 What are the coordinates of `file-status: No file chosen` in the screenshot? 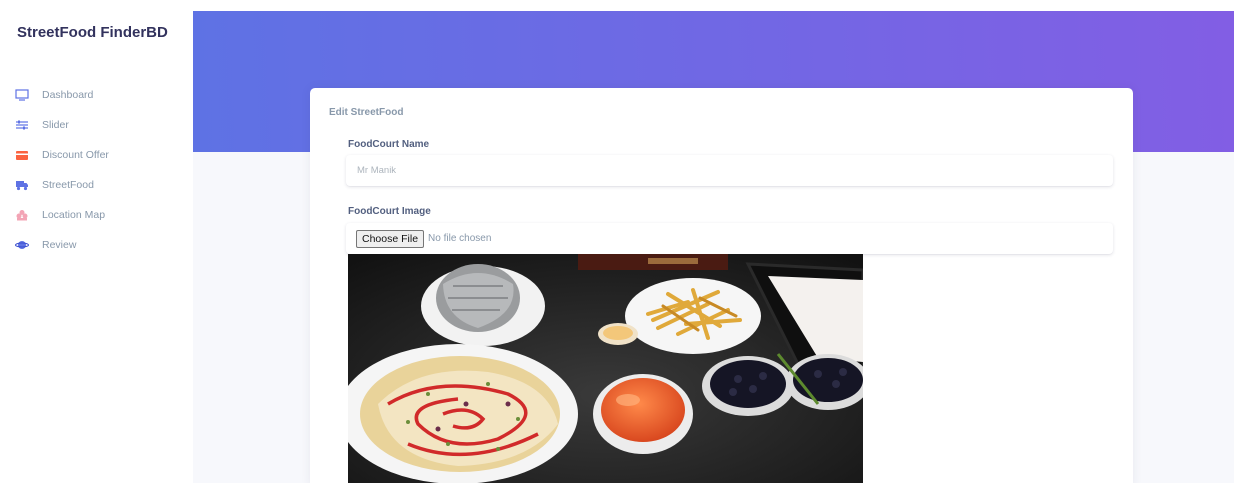 It's located at (460, 238).